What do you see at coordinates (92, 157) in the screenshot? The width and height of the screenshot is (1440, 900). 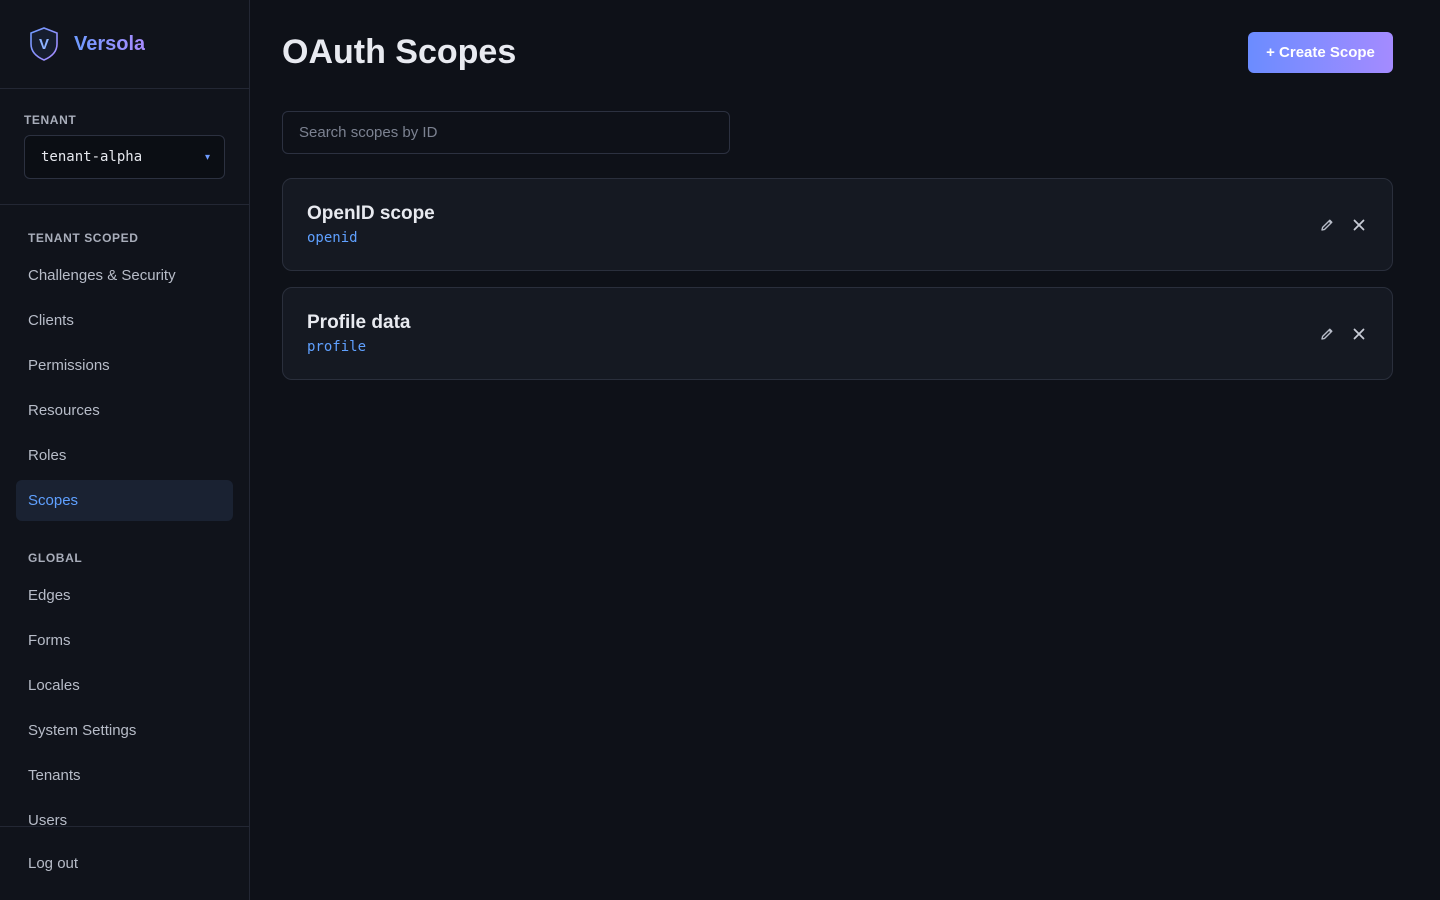 I see `tenant-select-value: tenant-alpha` at bounding box center [92, 157].